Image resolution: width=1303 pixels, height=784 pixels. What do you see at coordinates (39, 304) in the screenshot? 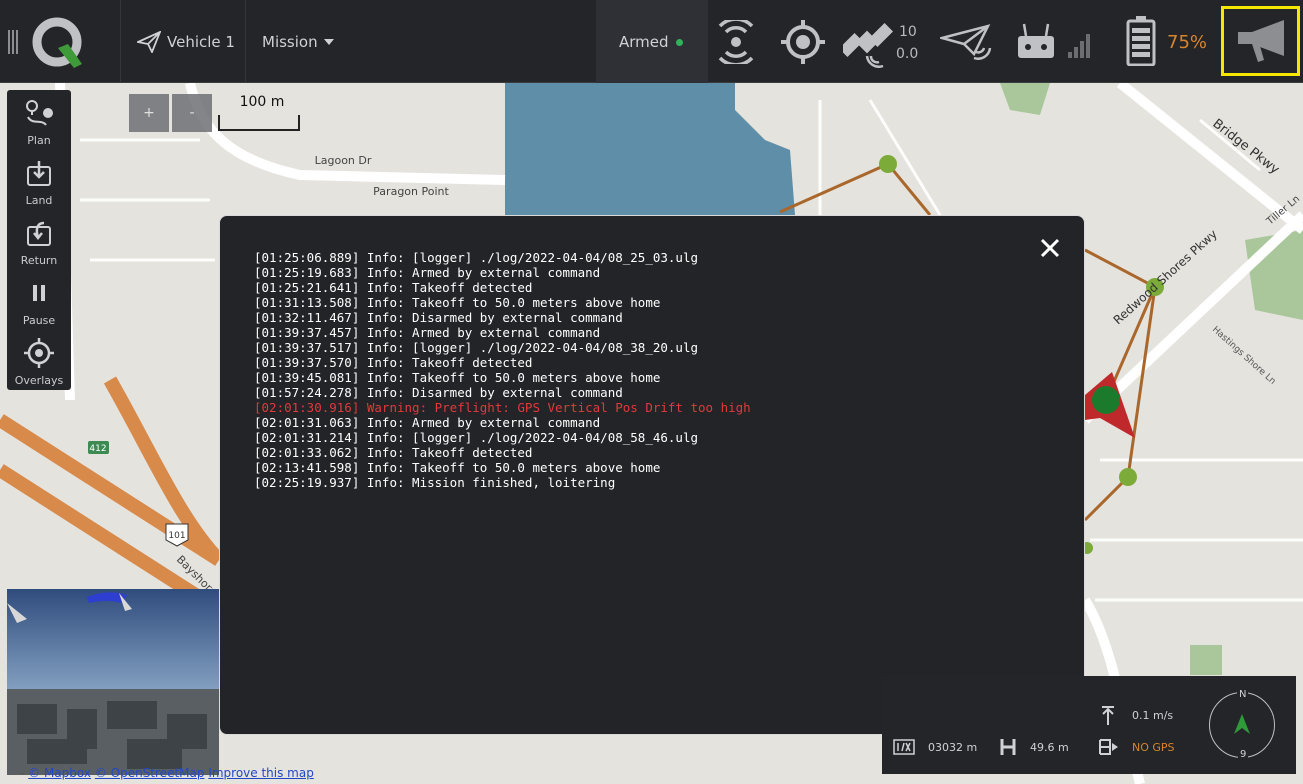
I see `pause-button: Pause` at bounding box center [39, 304].